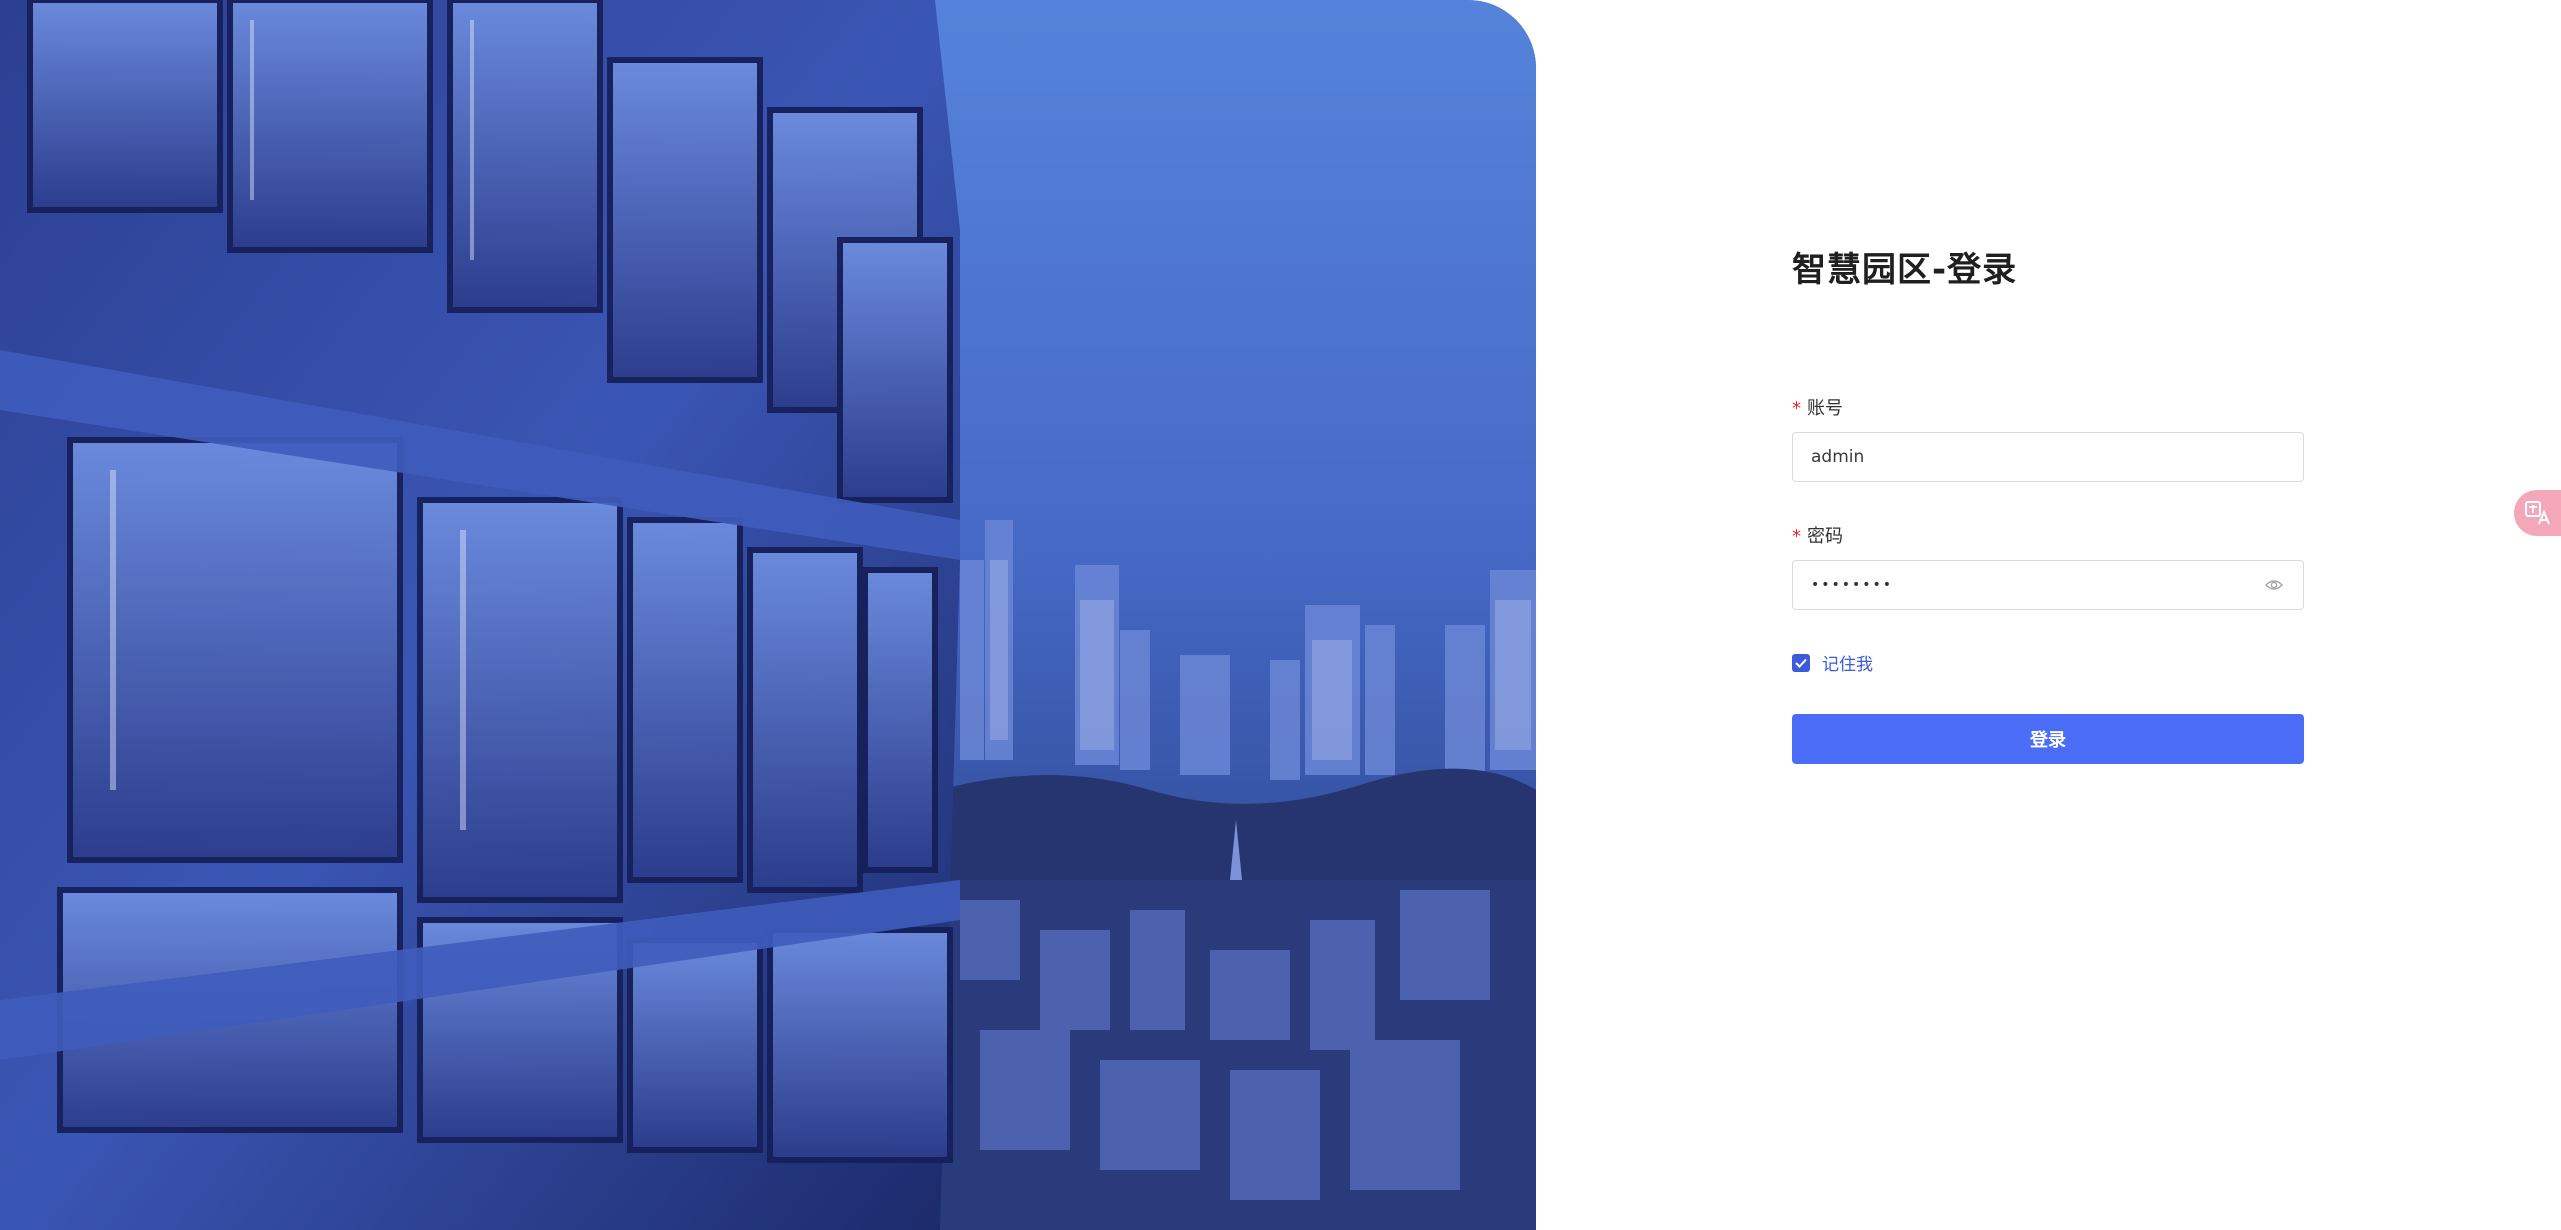 This screenshot has height=1230, width=2561. Describe the element at coordinates (2274, 585) in the screenshot. I see `eye-icon` at that location.